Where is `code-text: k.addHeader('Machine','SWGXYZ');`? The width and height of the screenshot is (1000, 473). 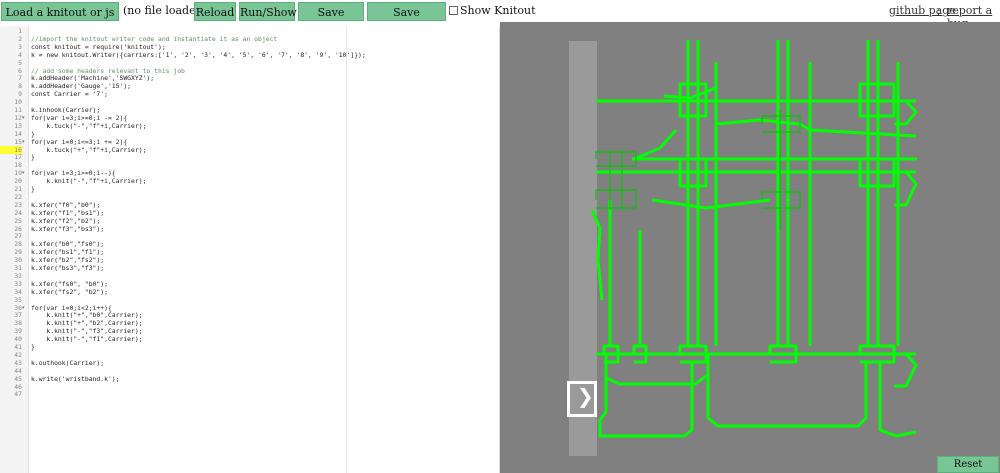 code-text: k.addHeader('Machine','SWGXYZ'); is located at coordinates (93, 78).